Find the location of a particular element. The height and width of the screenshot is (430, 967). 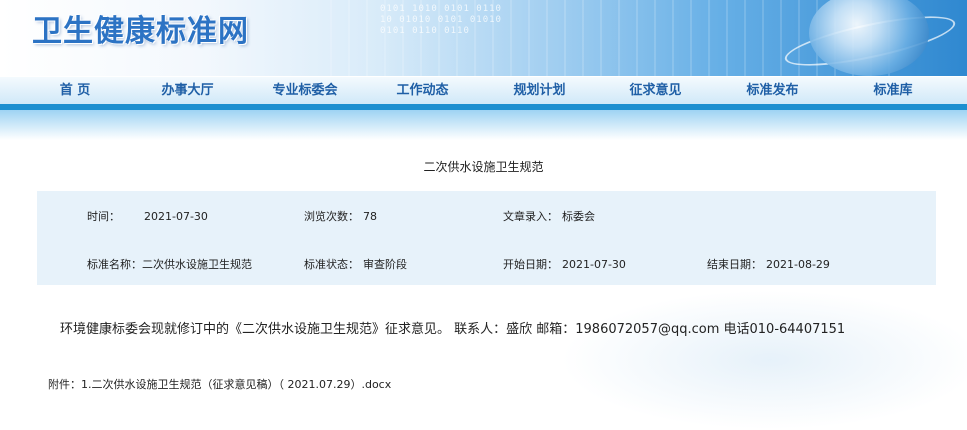

nav-item-work-news: 工作动态 is located at coordinates (422, 91).